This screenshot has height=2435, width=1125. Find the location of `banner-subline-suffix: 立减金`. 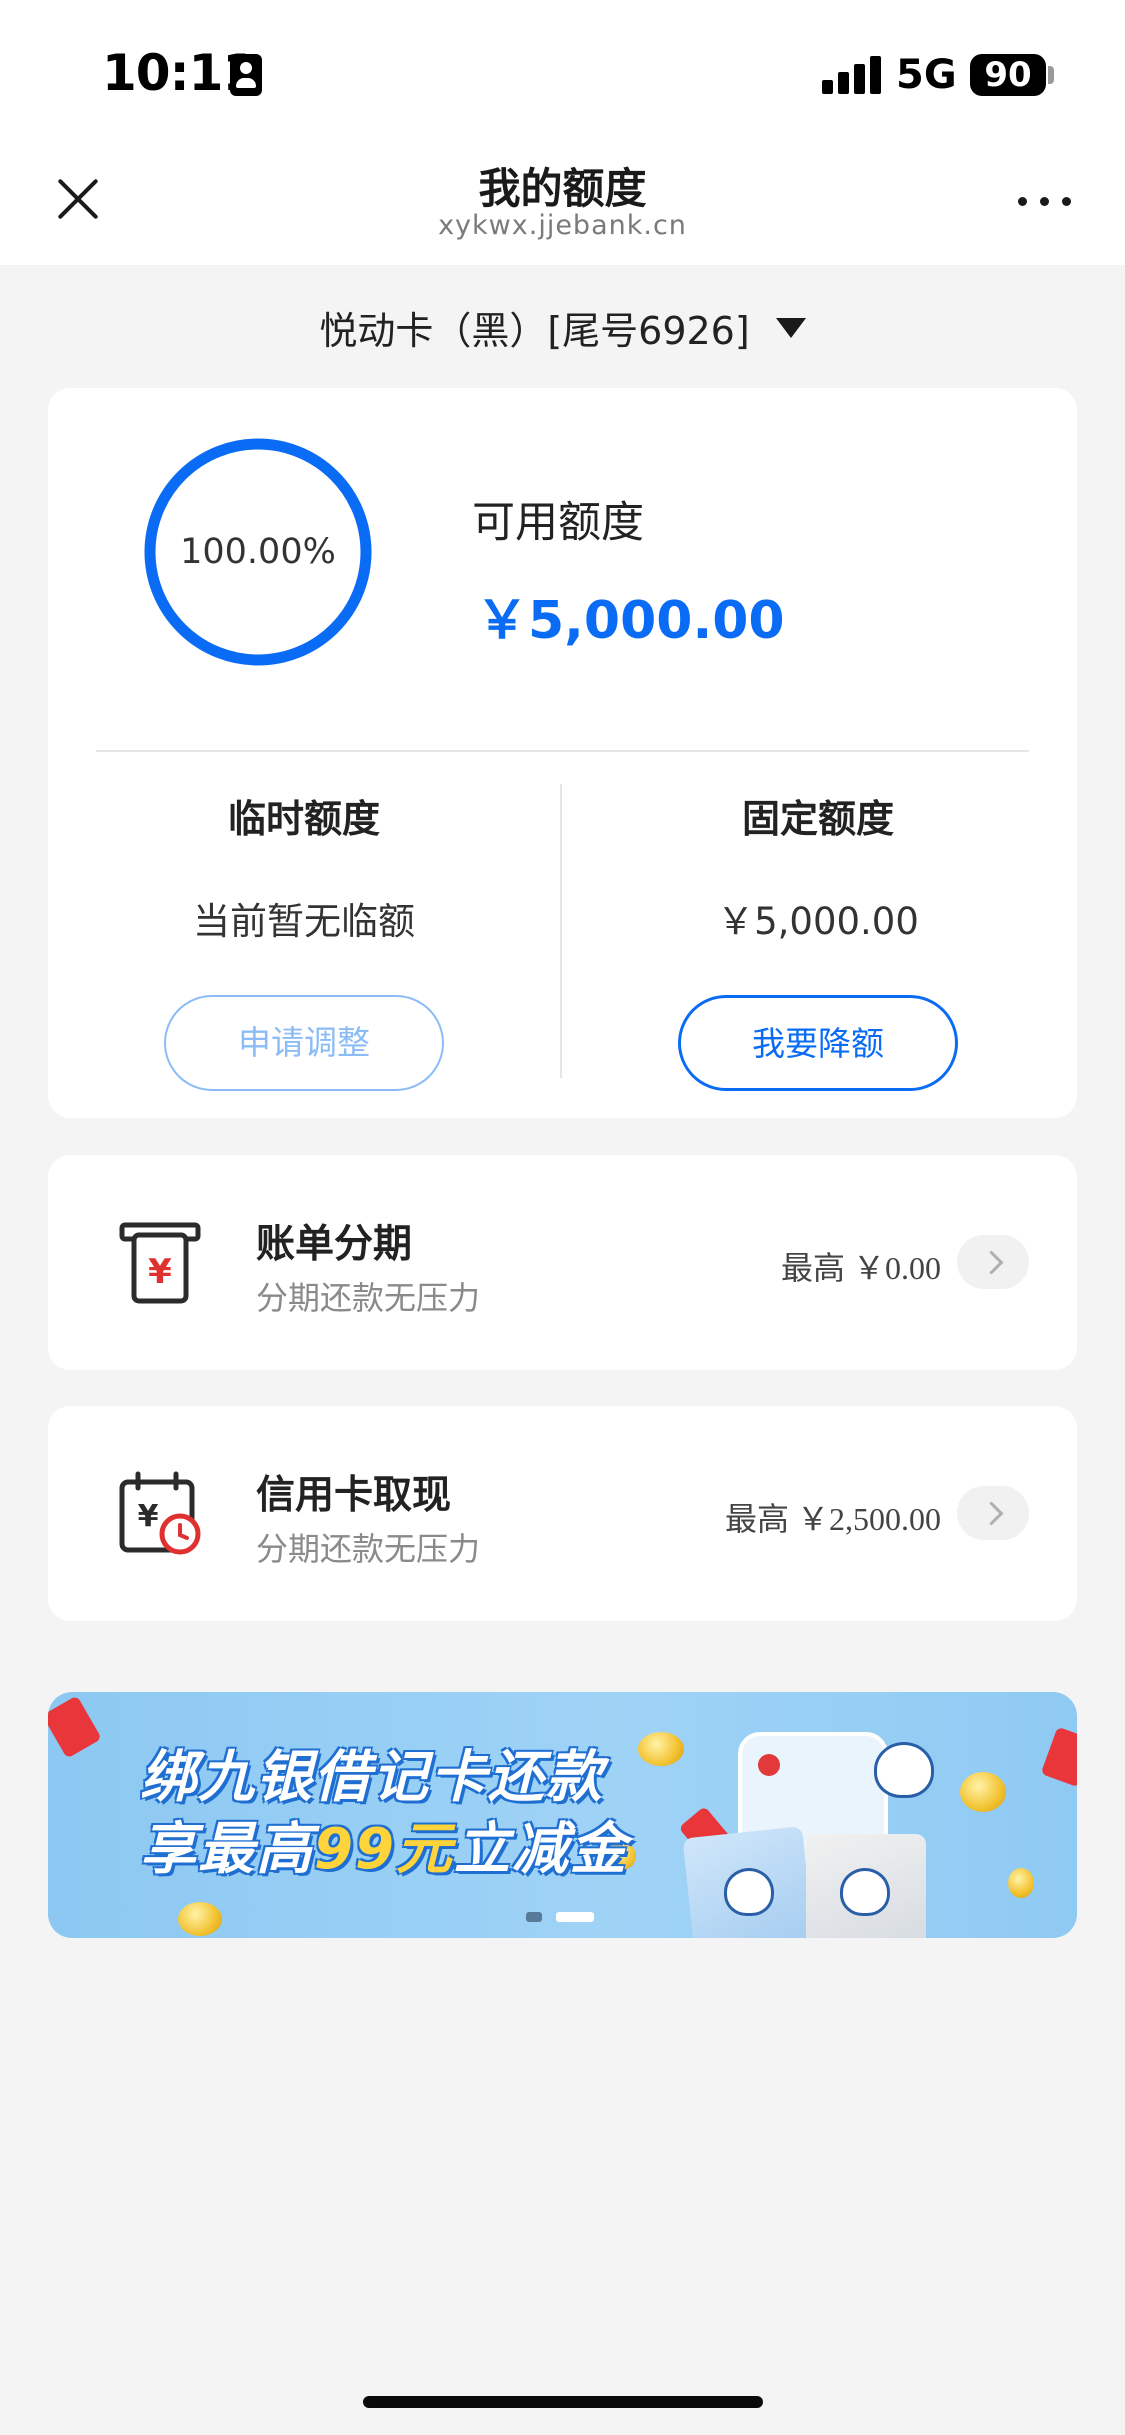

banner-subline-suffix: 立减金 is located at coordinates (540, 1849).